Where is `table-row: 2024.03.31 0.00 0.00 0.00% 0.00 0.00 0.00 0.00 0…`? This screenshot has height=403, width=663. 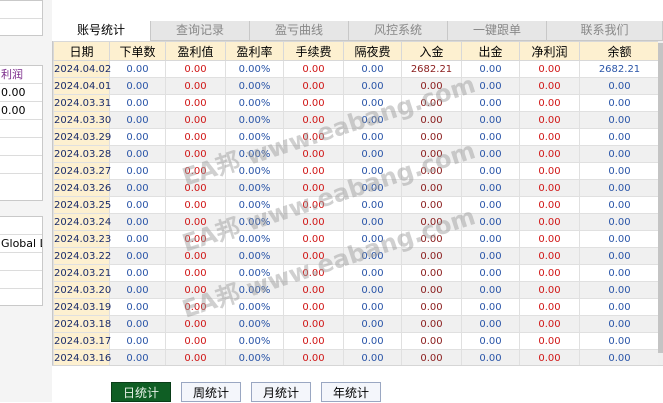
table-row: 2024.03.31 0.00 0.00 0.00% 0.00 0.00 0.00 0.00 0… is located at coordinates (356, 103).